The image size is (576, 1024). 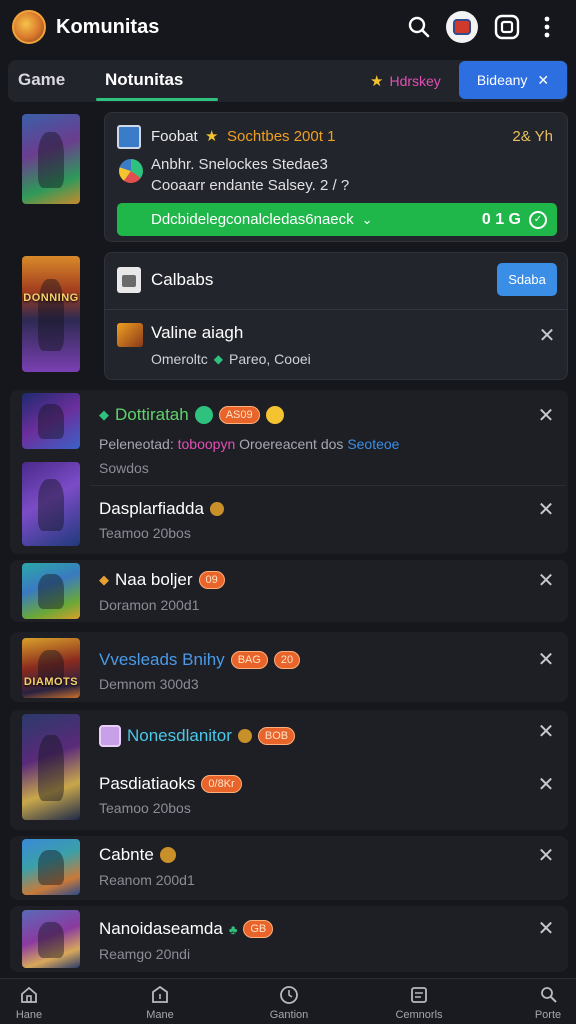 I want to click on feed-item-title: Nanoidaseamda ♣ GB, so click(x=186, y=929).